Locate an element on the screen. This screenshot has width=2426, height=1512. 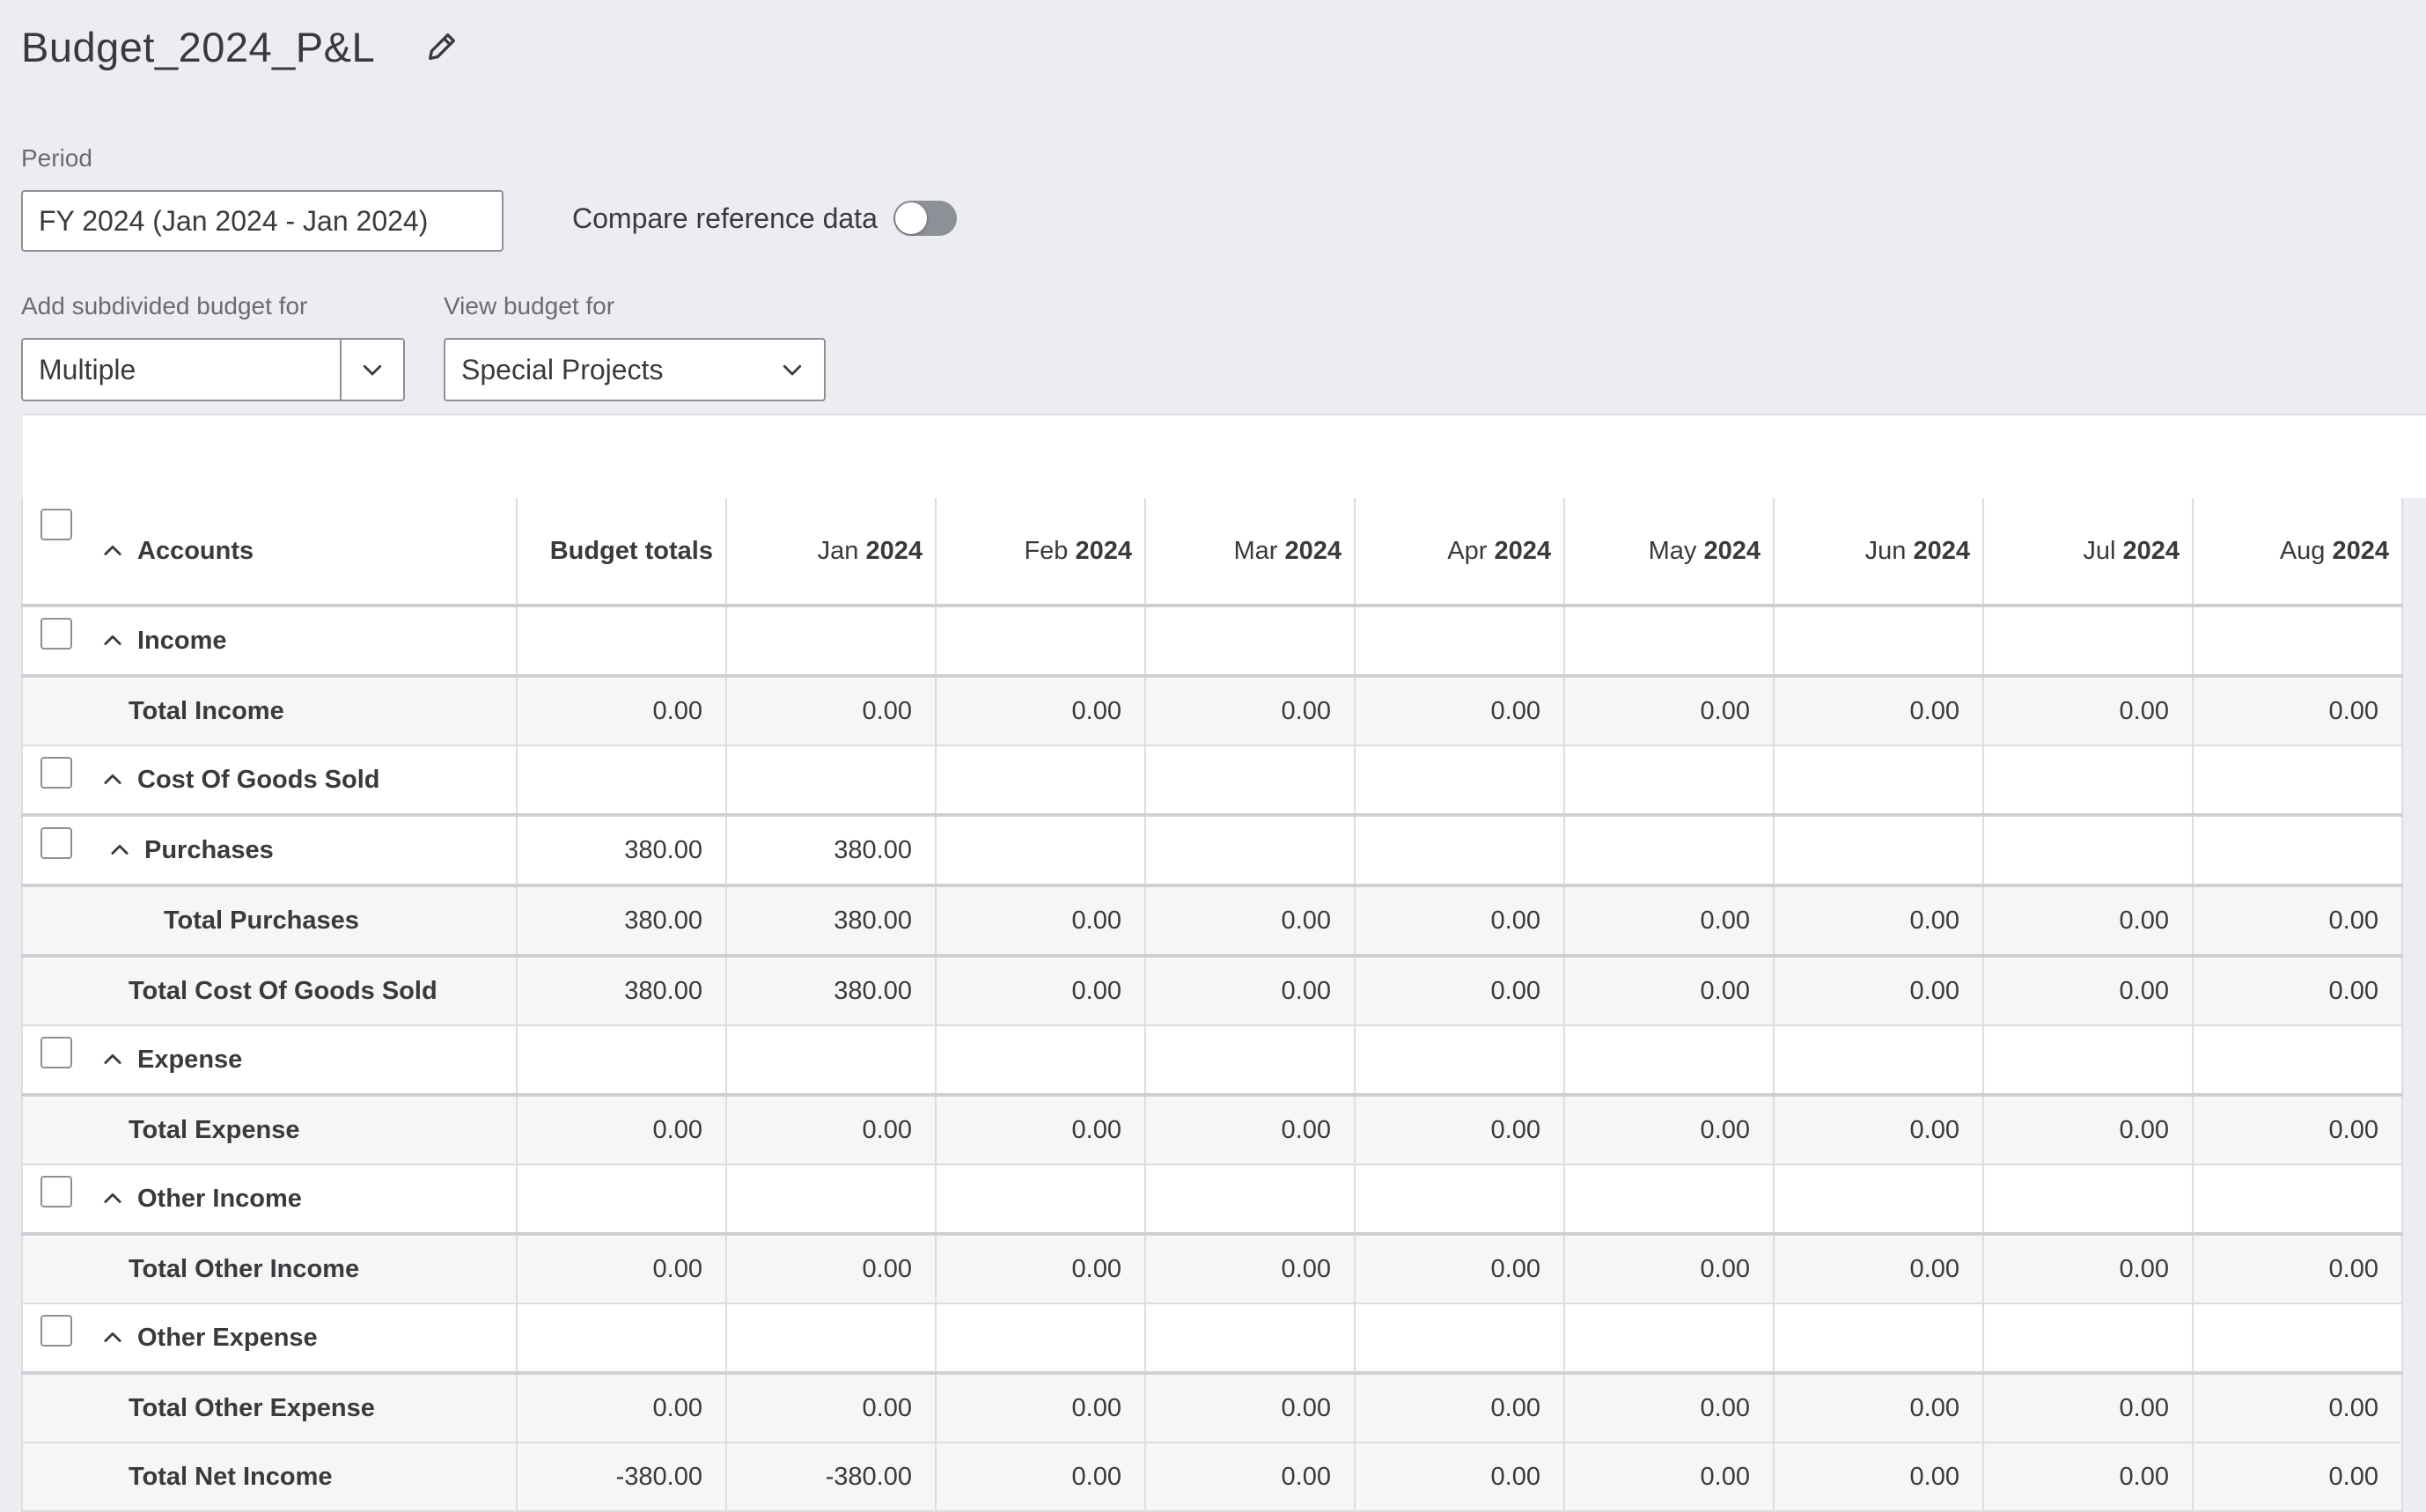
chevron-down-icon is located at coordinates (371, 370).